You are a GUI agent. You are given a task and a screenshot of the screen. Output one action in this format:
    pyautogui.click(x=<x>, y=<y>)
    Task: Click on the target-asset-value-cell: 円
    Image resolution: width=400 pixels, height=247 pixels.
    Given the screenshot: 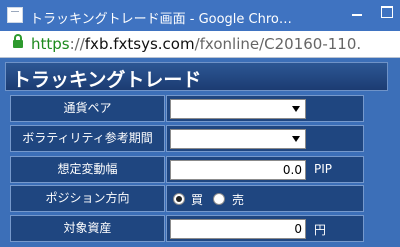 What is the action you would take?
    pyautogui.click(x=265, y=228)
    